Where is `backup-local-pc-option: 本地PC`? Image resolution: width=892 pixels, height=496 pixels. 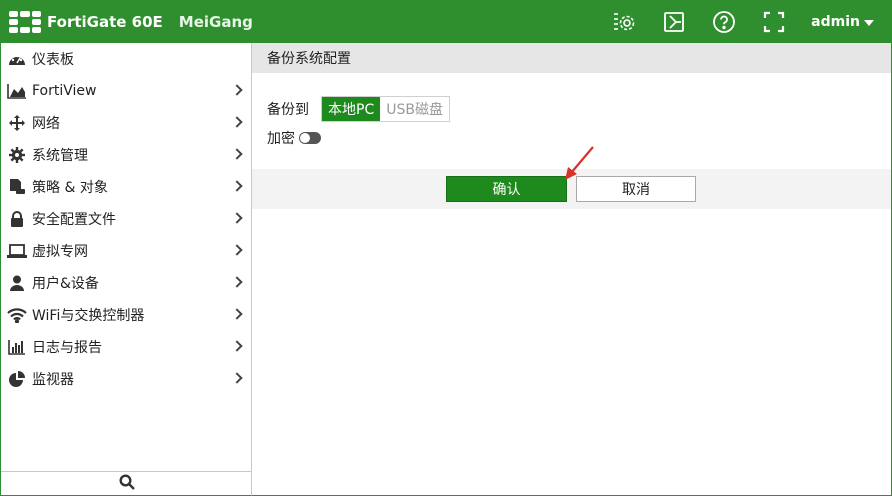 backup-local-pc-option: 本地PC is located at coordinates (351, 109).